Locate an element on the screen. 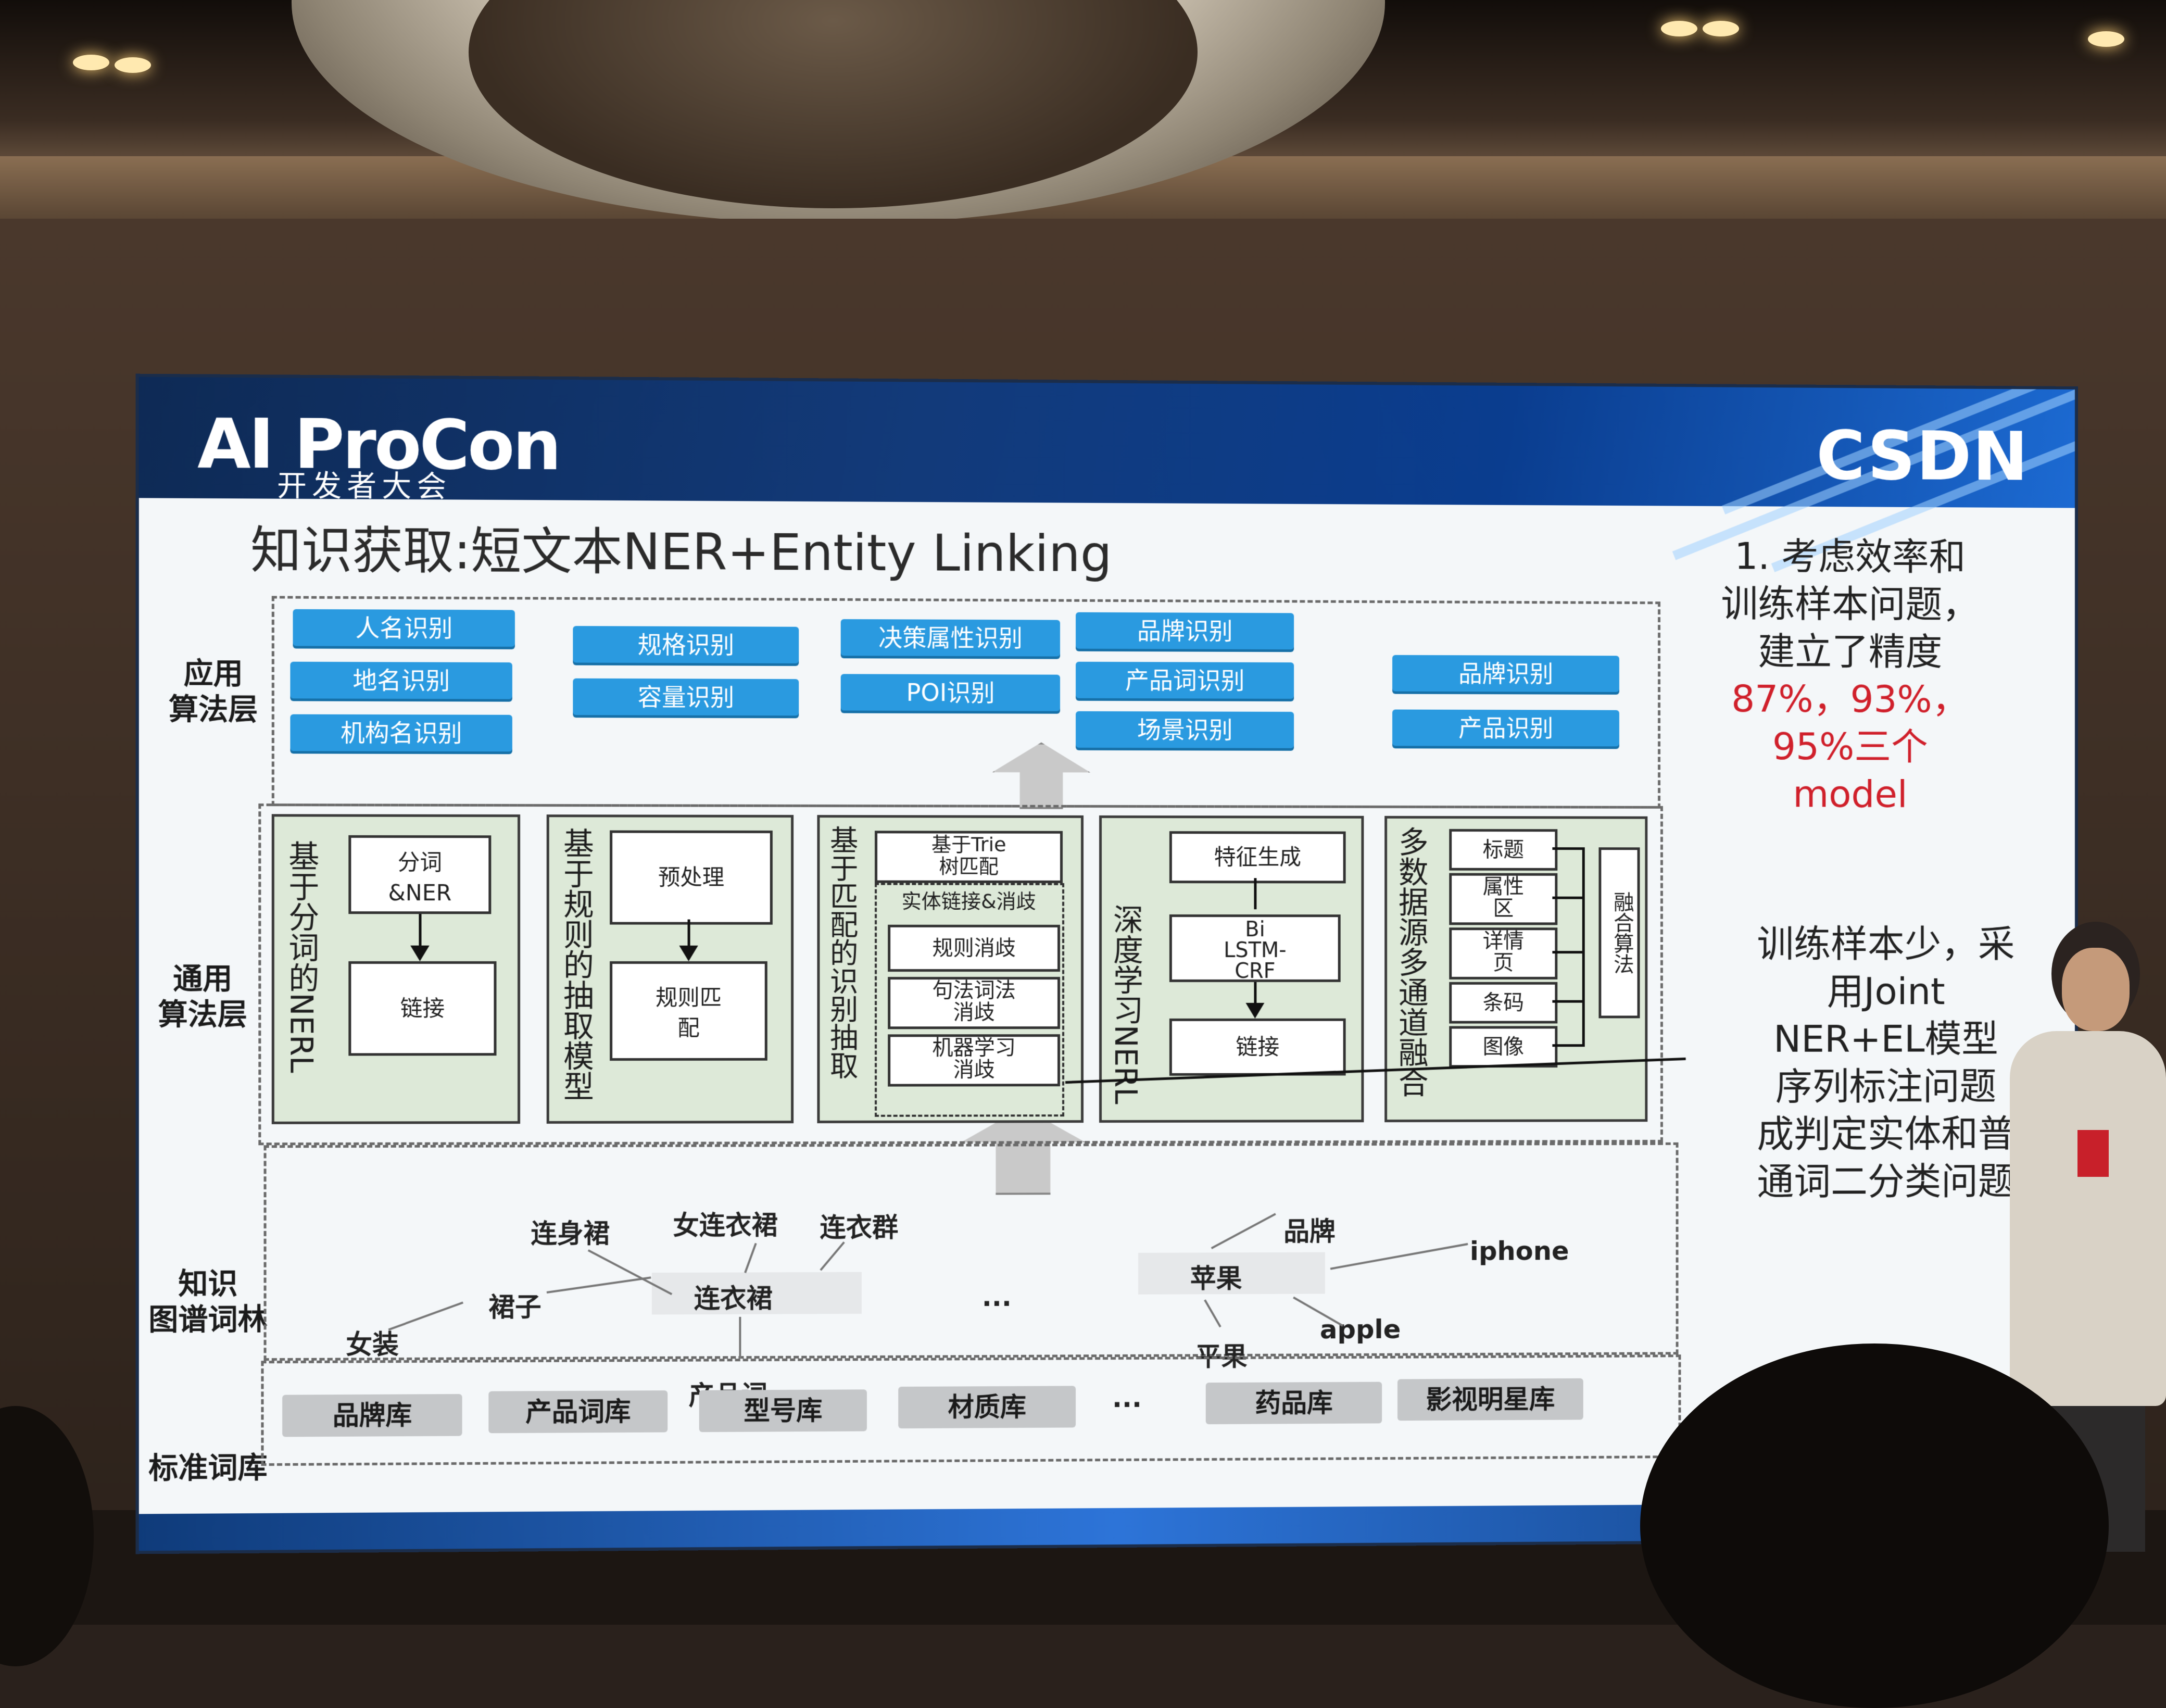 The width and height of the screenshot is (2166, 1708). box-fusion-algorithm: 融合算法 is located at coordinates (1619, 933).